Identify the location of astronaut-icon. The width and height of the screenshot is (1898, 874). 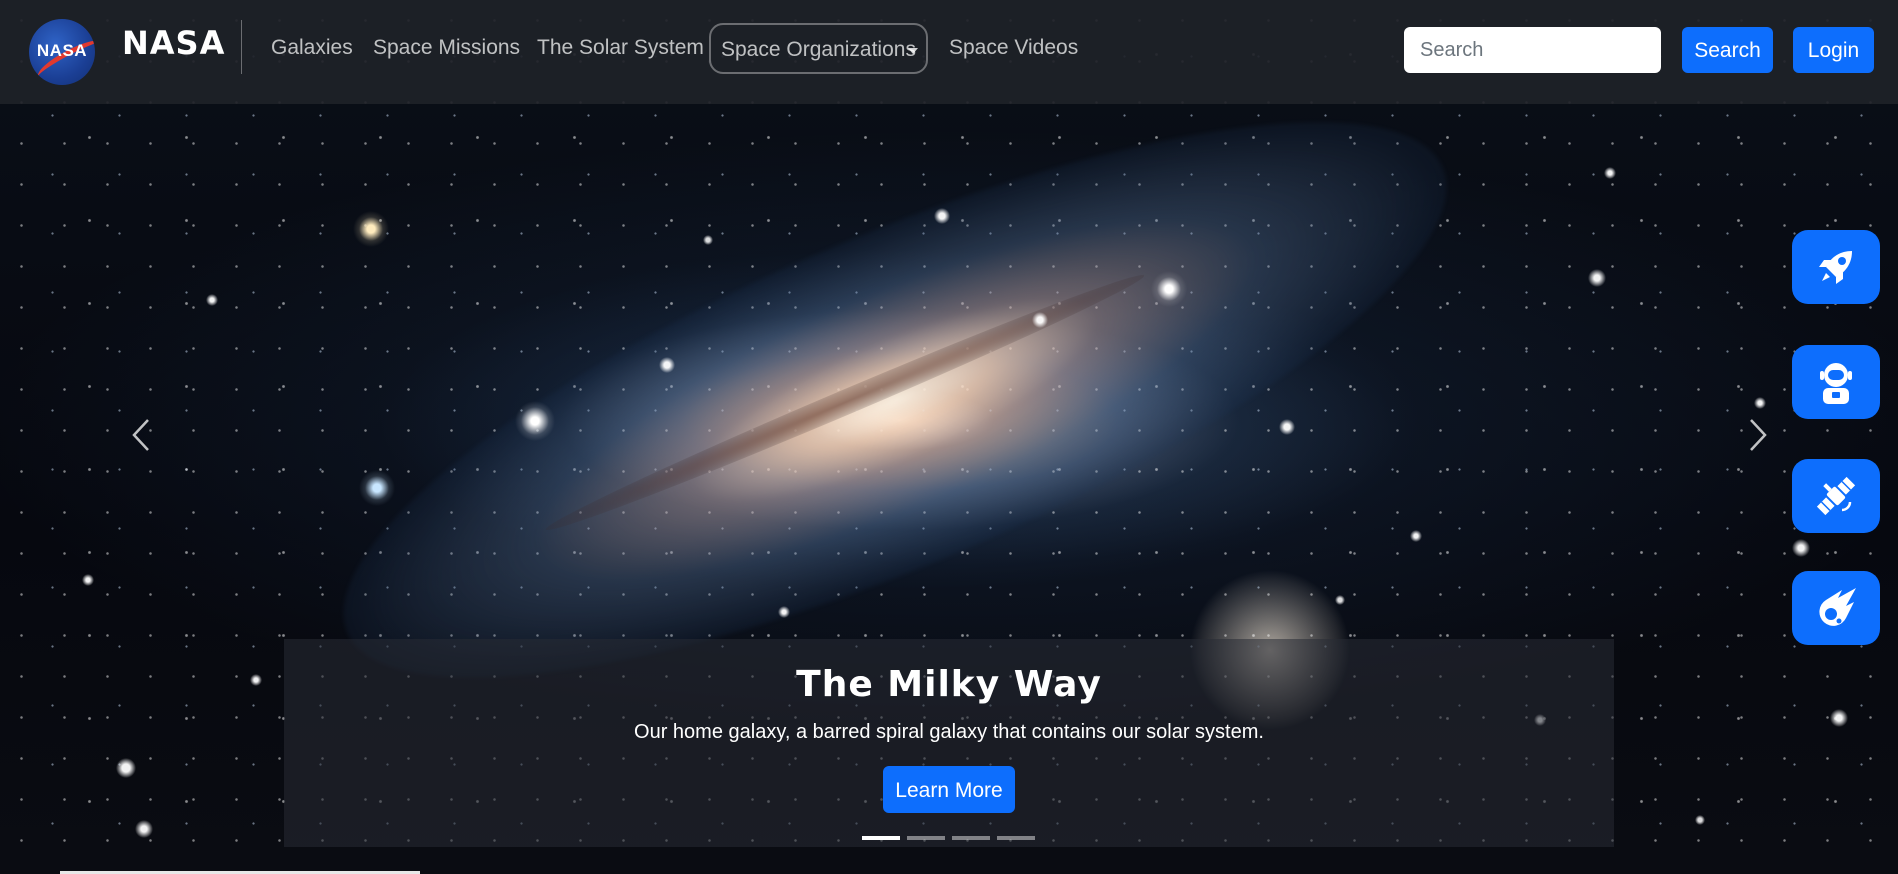
(1836, 383).